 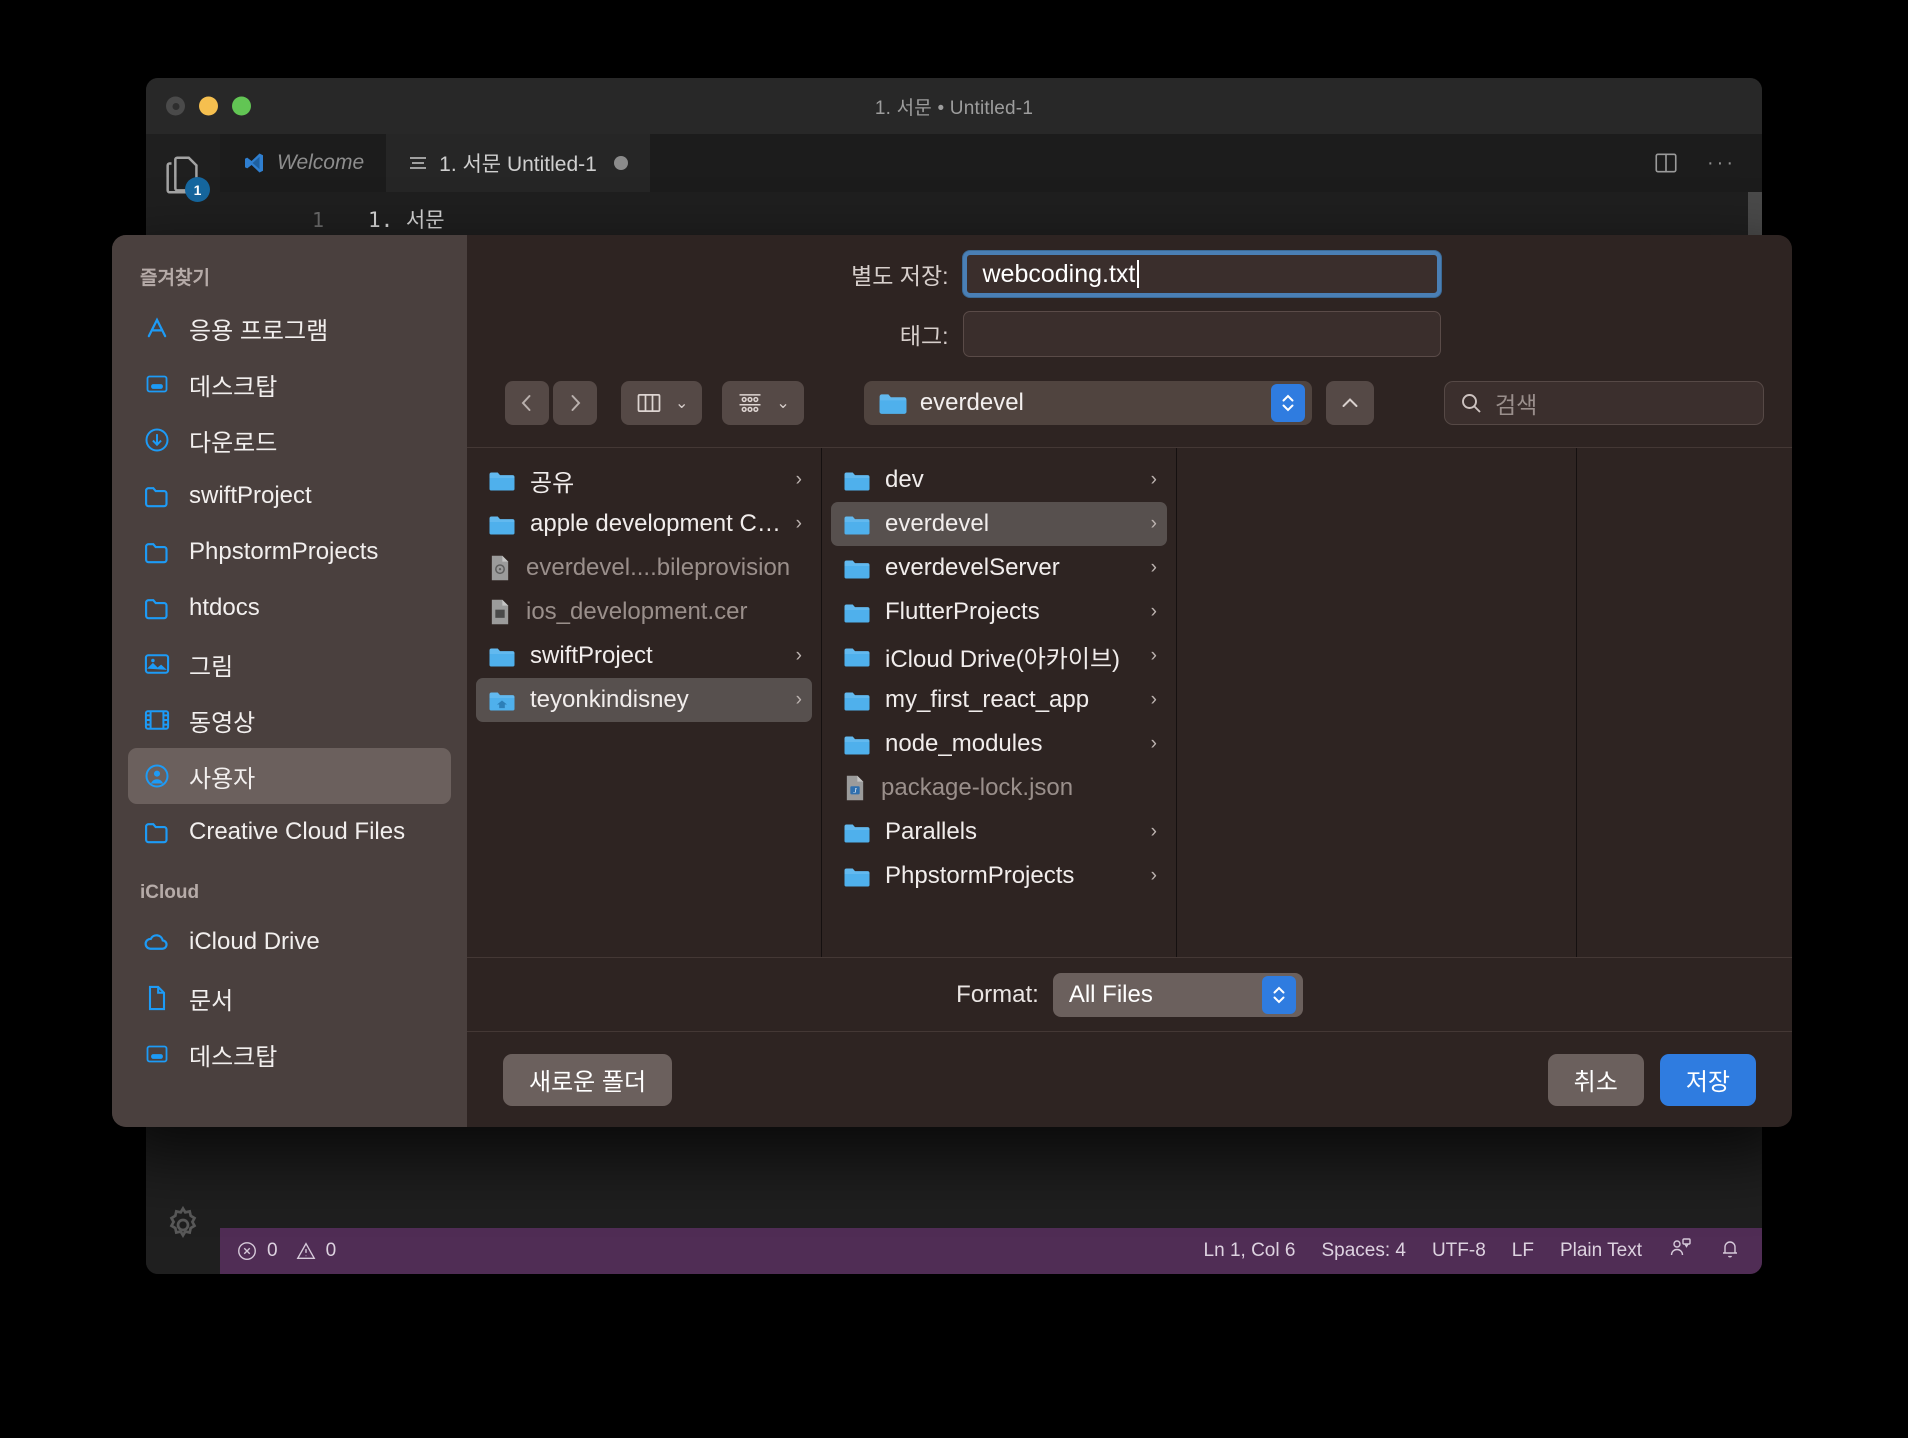 I want to click on sidebar-item-pictures: 그림, so click(x=289, y=664).